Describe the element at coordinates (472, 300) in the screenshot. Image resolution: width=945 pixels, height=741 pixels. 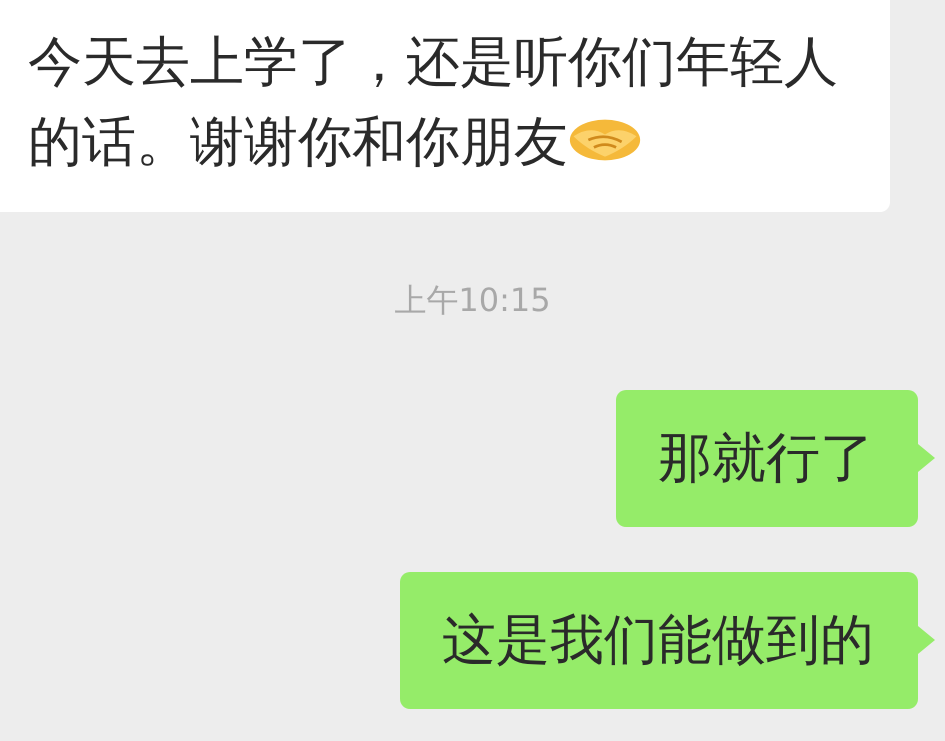
I see `timestamp: 上午10:15` at that location.